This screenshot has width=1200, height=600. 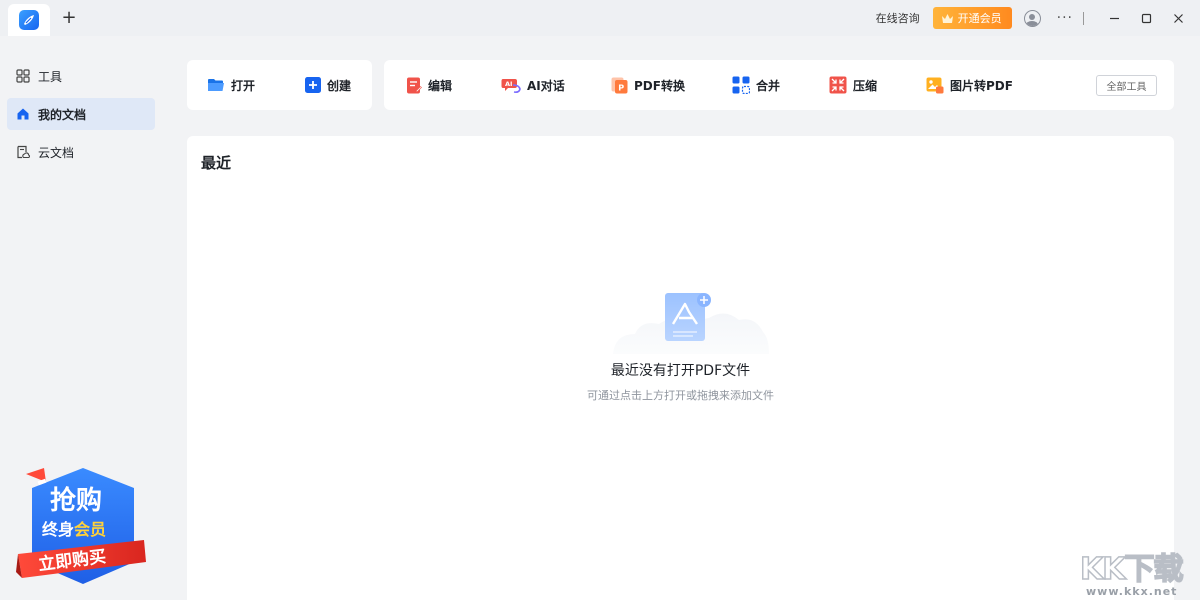 What do you see at coordinates (680, 395) in the screenshot?
I see `empty-state-subtitle: 可通过点击上方打开或拖拽来添加文件` at bounding box center [680, 395].